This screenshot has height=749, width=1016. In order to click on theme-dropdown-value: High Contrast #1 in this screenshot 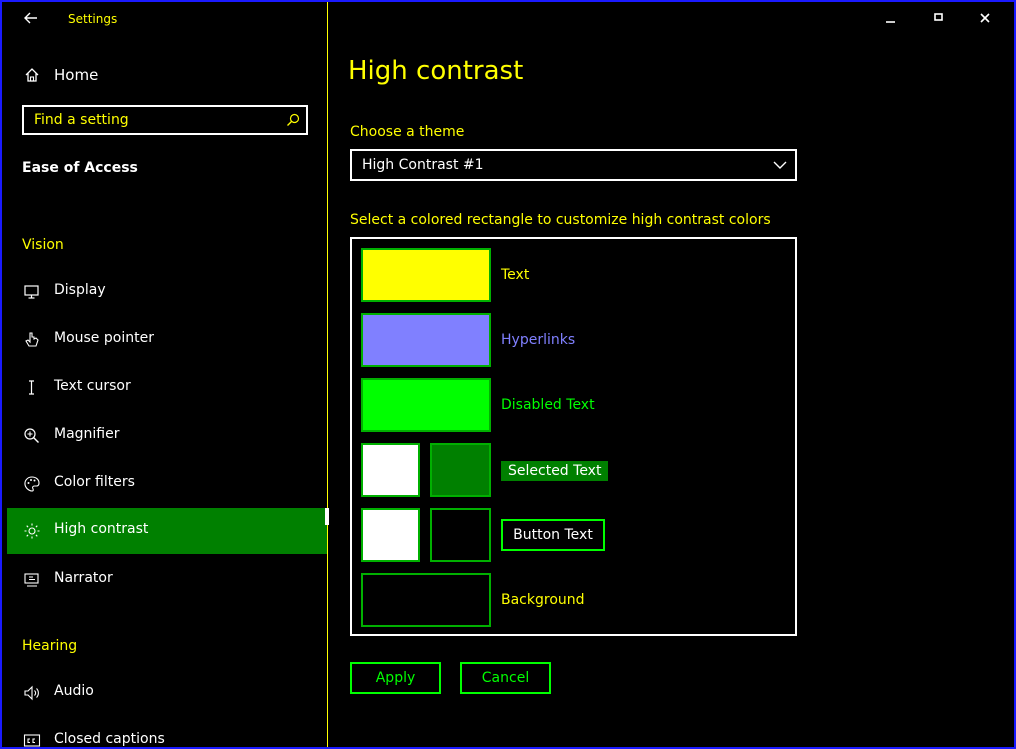, I will do `click(423, 165)`.